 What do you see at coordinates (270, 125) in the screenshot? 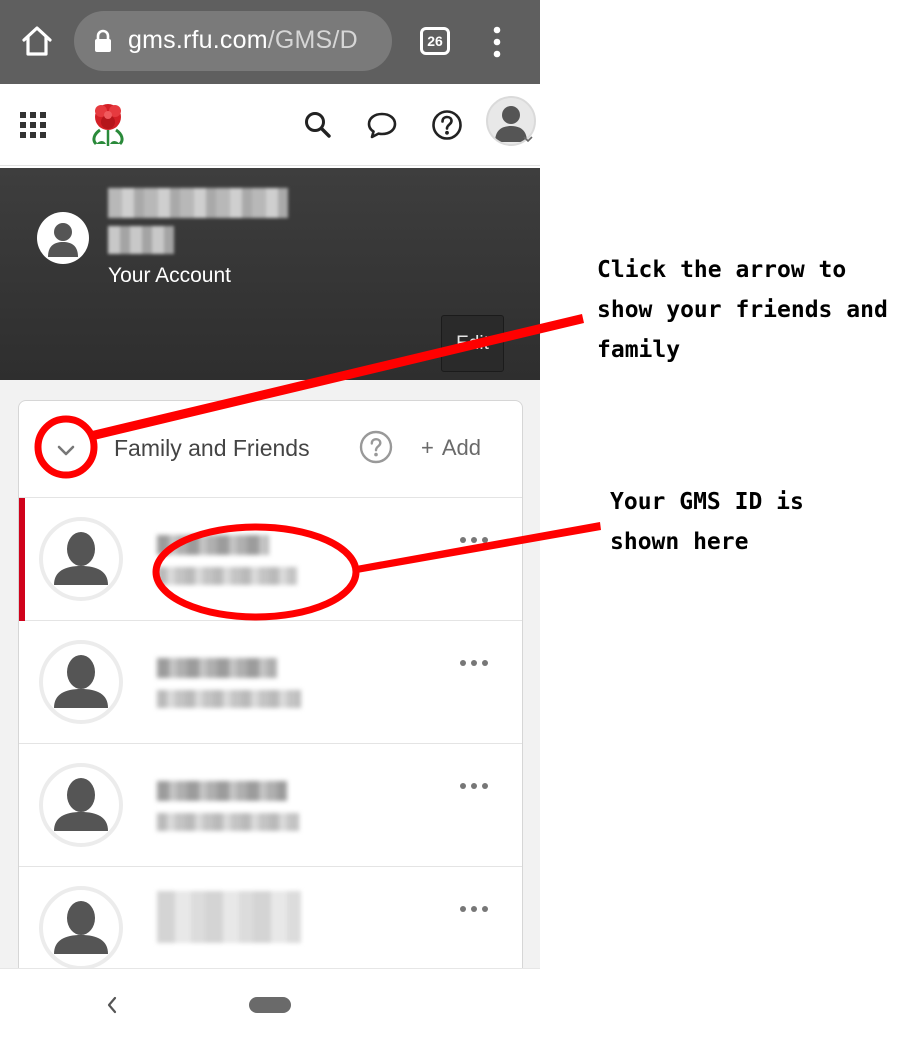
I see `app-header` at bounding box center [270, 125].